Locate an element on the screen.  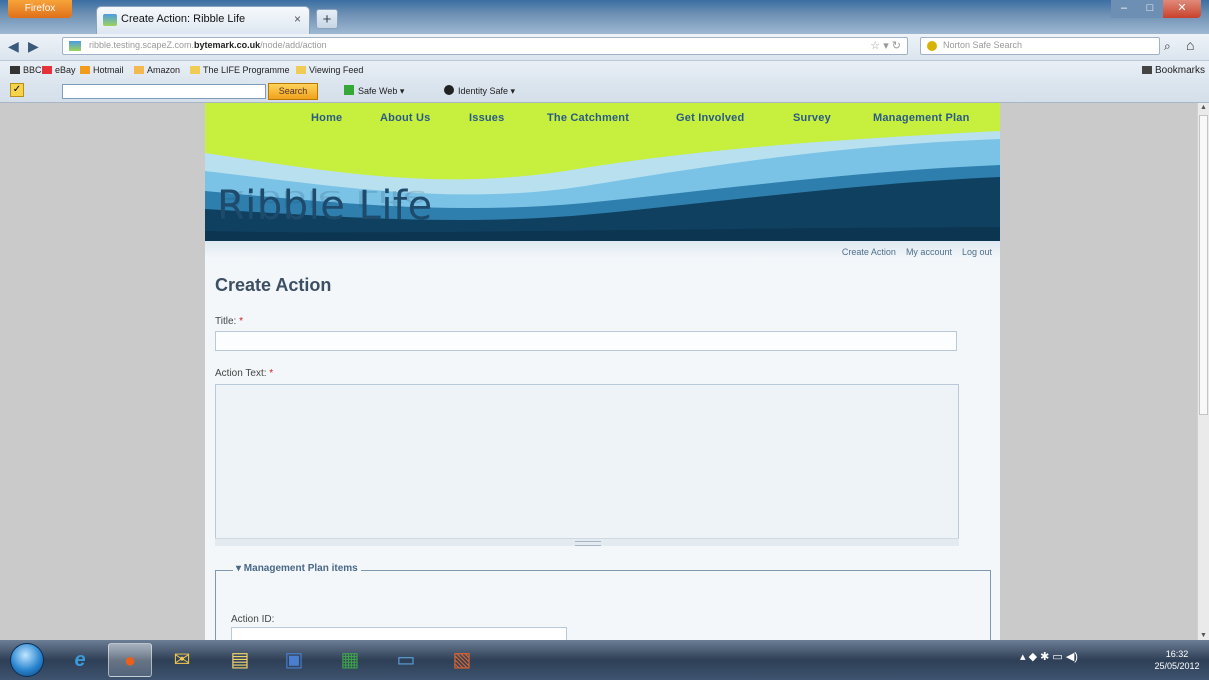
nav-get-involved: Get Involved is located at coordinates (710, 118).